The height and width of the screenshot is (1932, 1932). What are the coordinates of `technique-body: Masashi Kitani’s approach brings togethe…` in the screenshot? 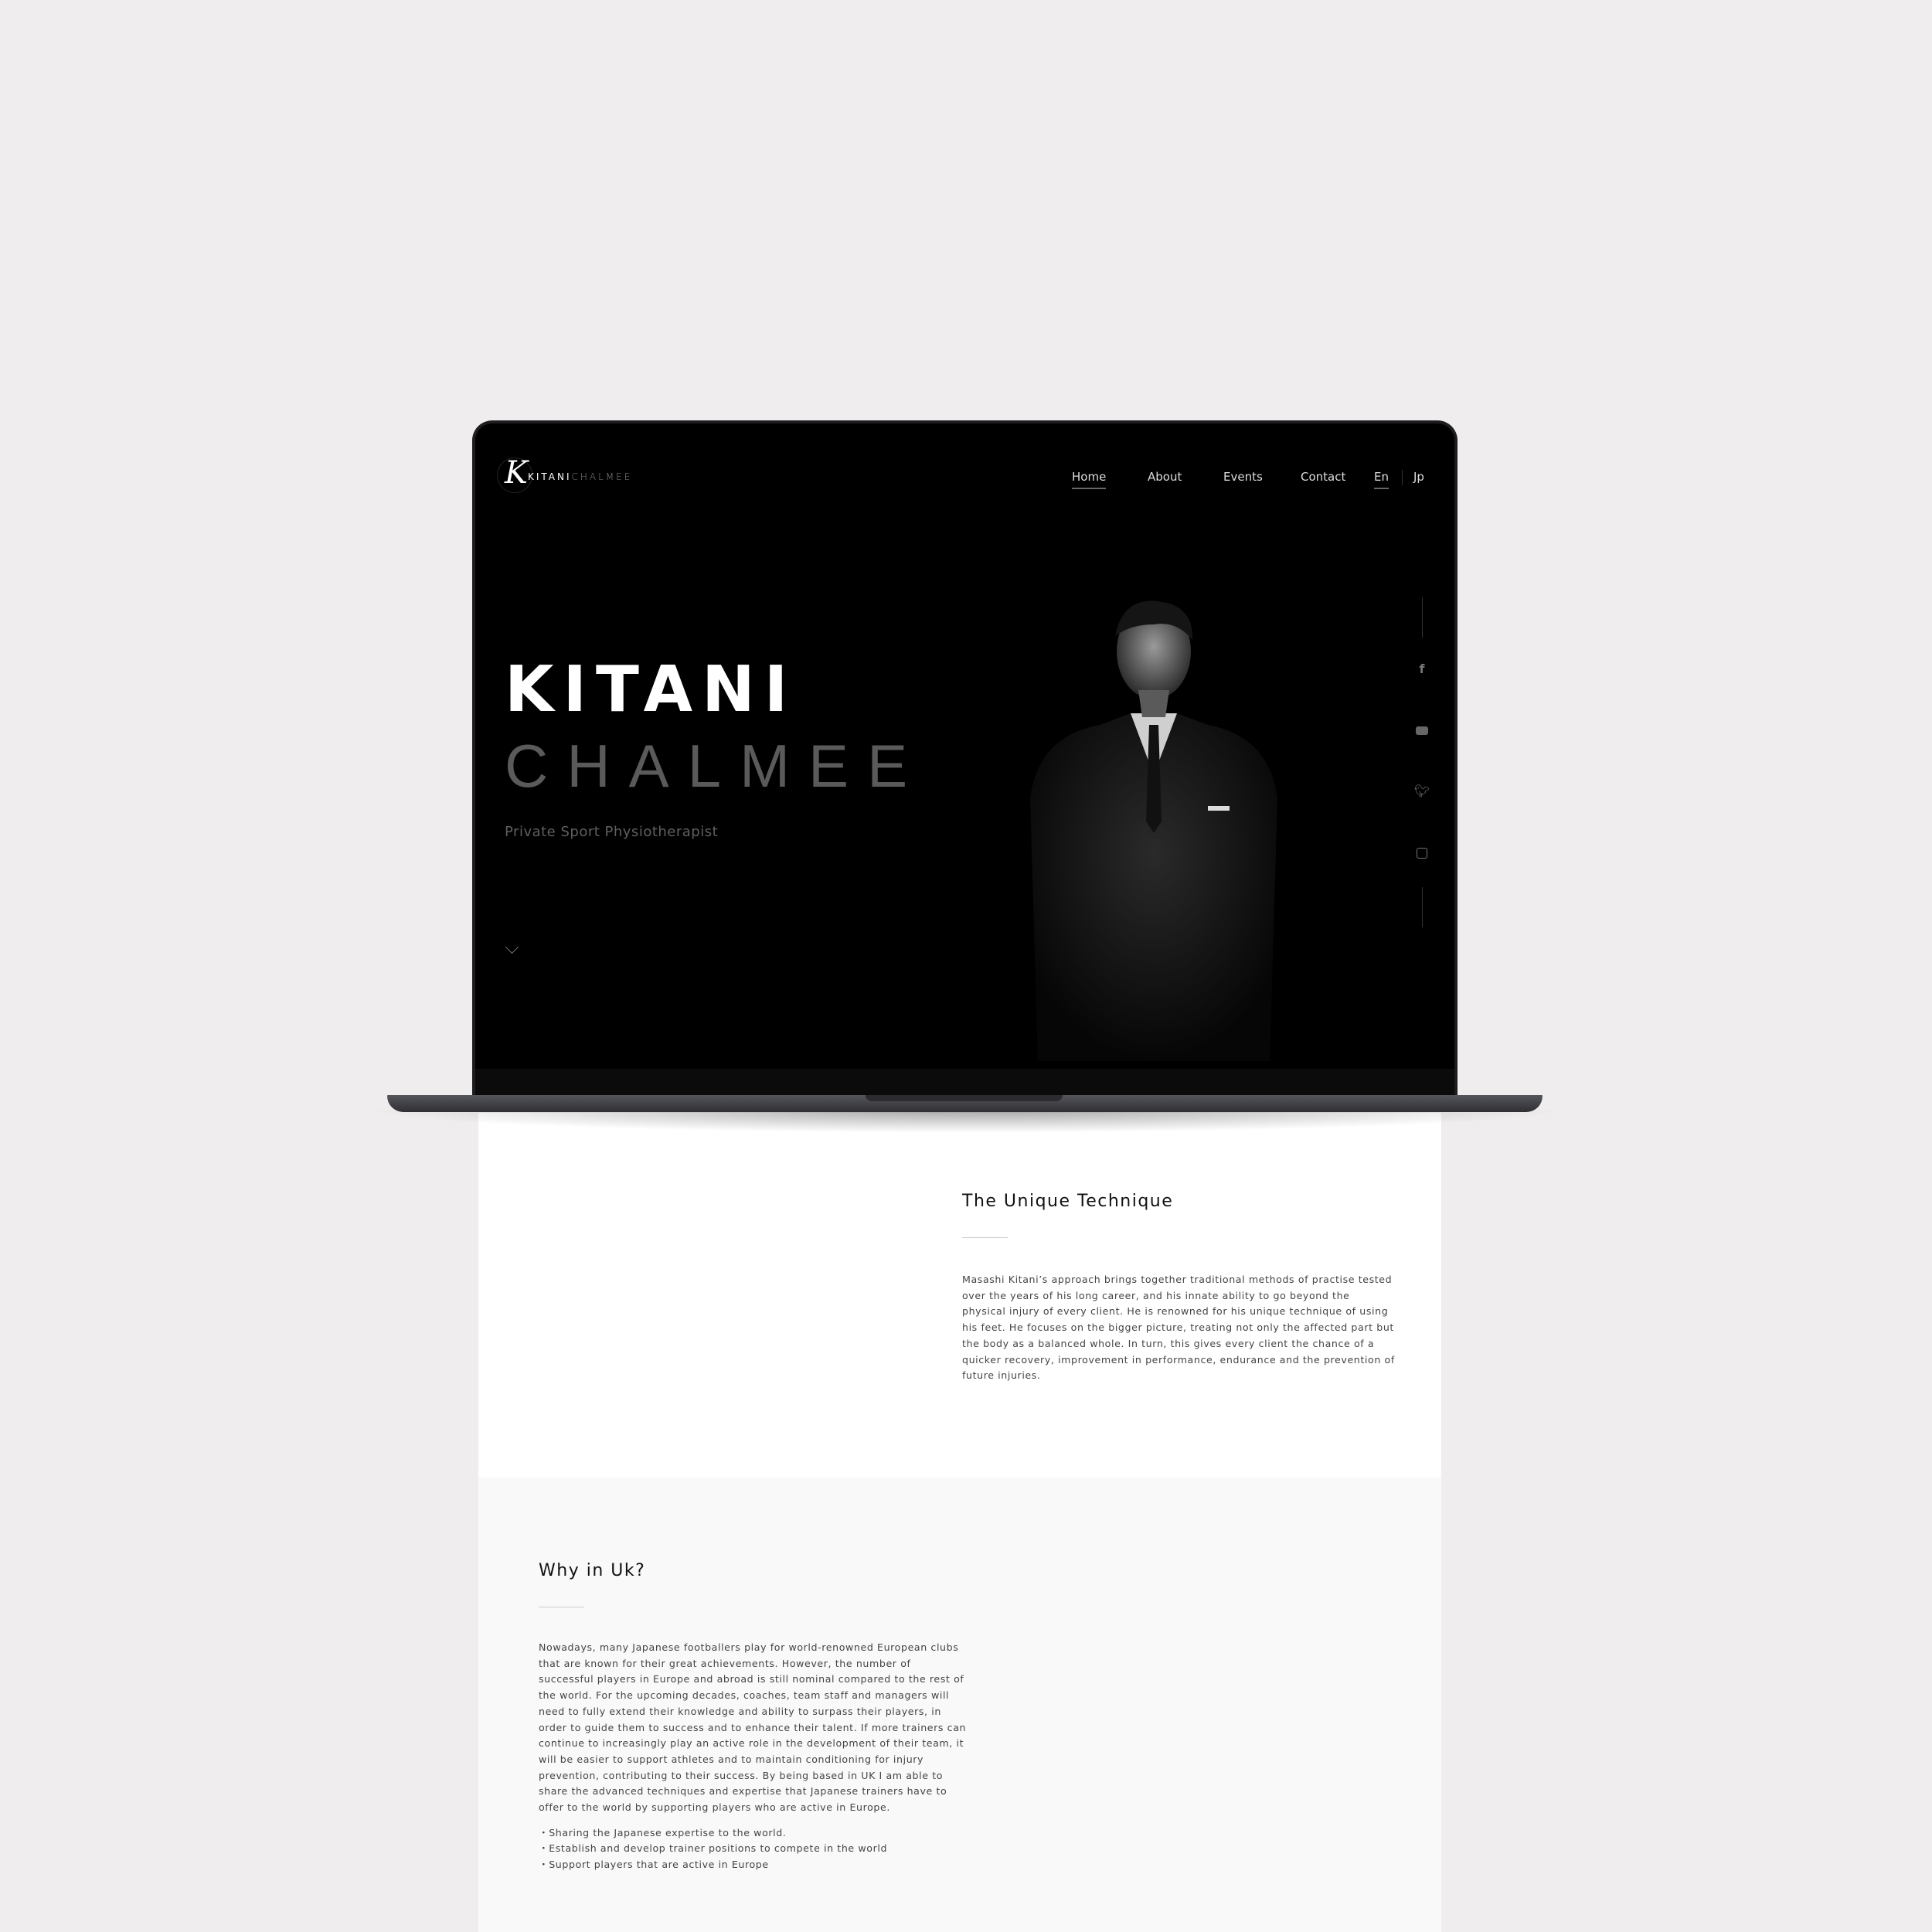 It's located at (1178, 1328).